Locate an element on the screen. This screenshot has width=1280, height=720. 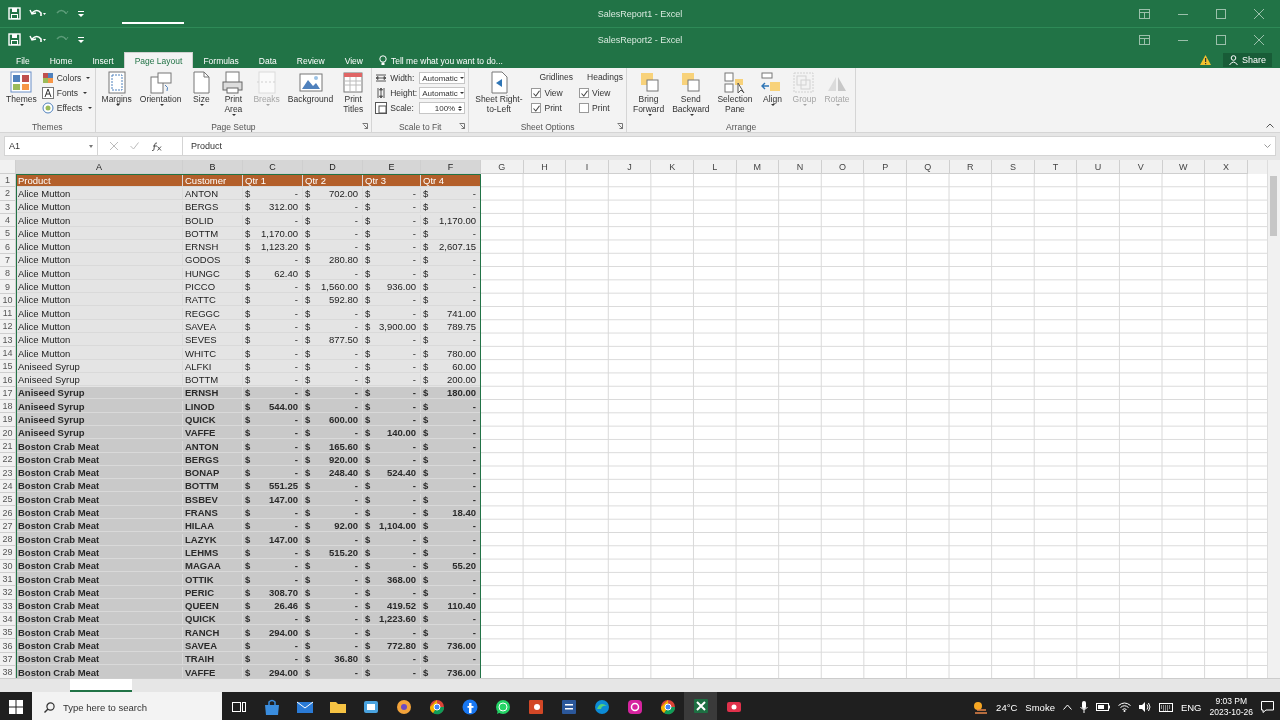
insert-function-icon is located at coordinates (156, 146).